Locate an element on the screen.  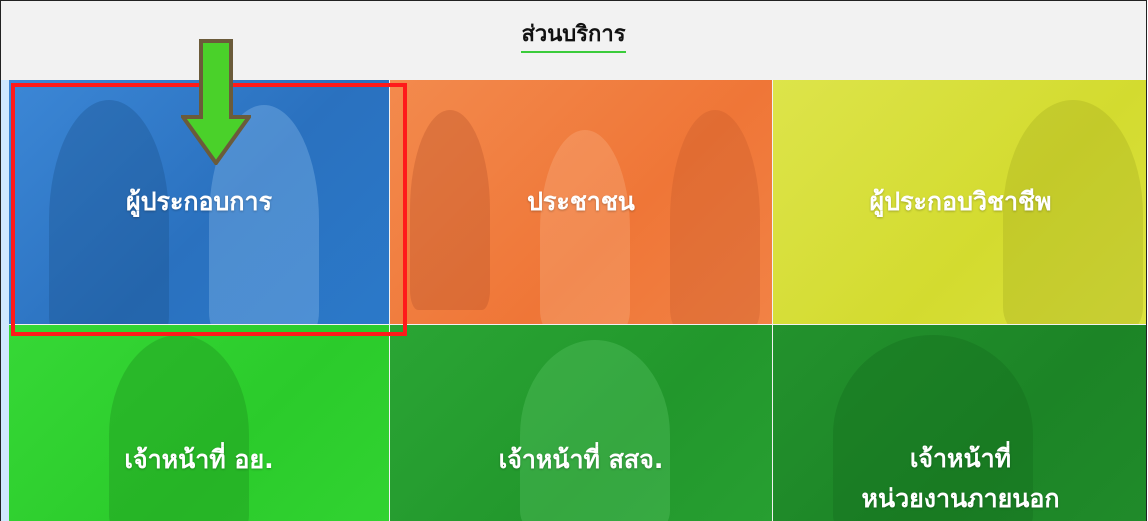
section-title: ส่วนบริการ is located at coordinates (573, 37).